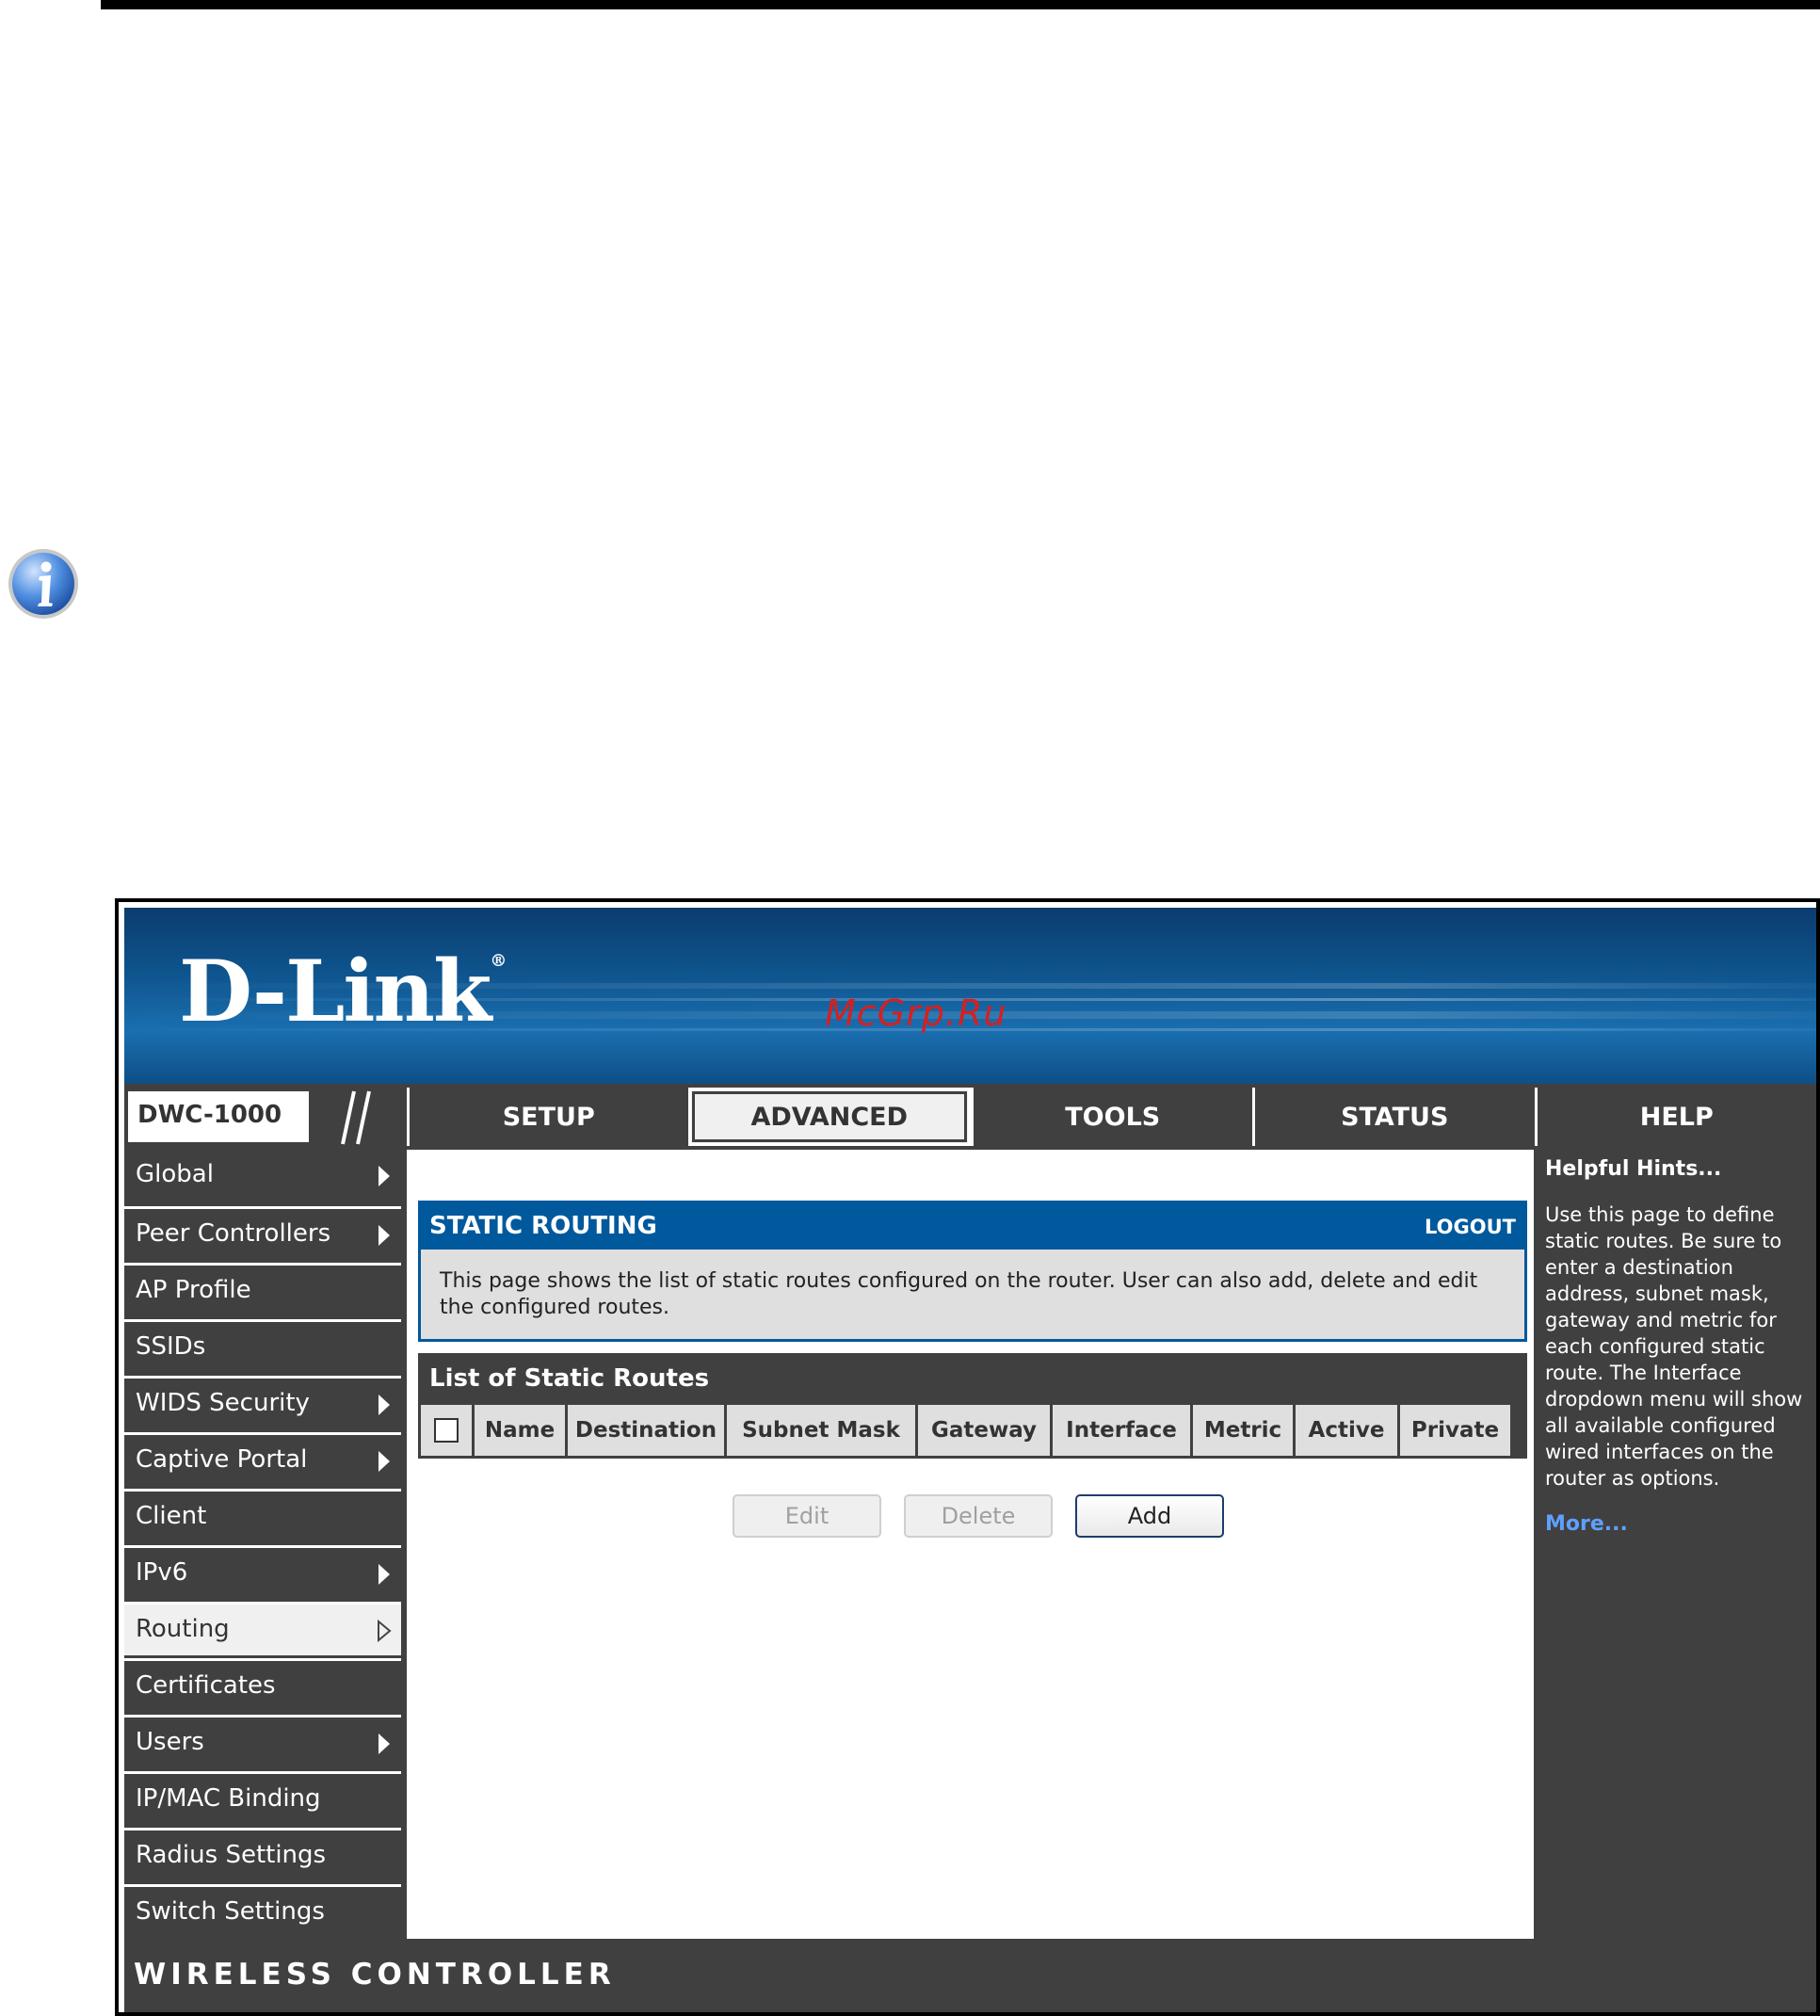 This screenshot has width=1820, height=2016. What do you see at coordinates (230, 1911) in the screenshot?
I see `sidebar-item-label: Switch Settings` at bounding box center [230, 1911].